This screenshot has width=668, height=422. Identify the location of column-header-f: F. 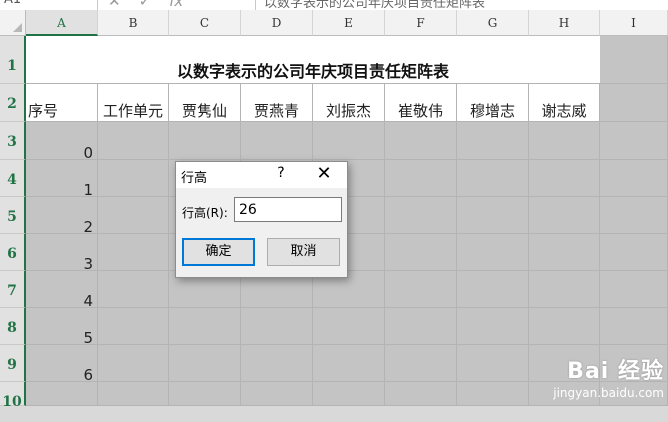
(421, 23).